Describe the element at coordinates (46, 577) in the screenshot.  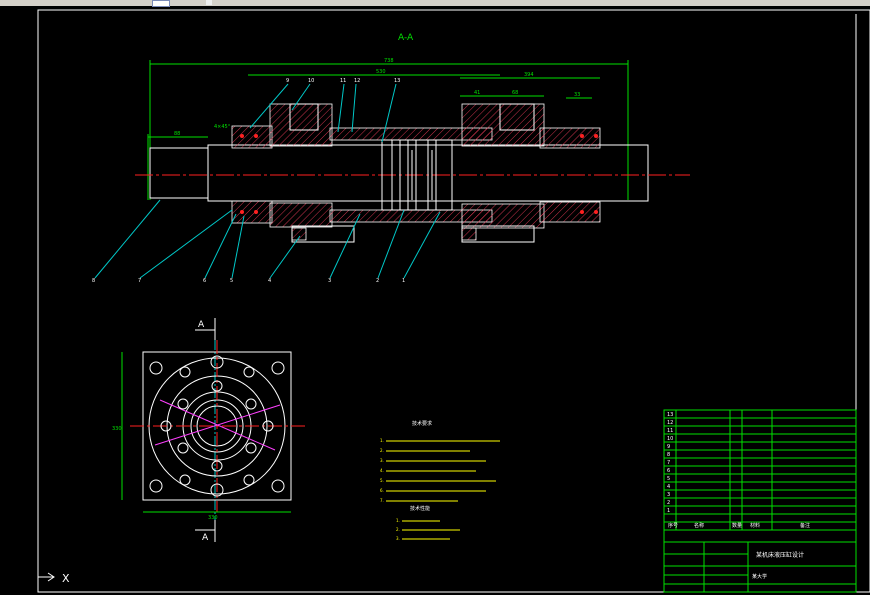
I see `ucs-icon` at that location.